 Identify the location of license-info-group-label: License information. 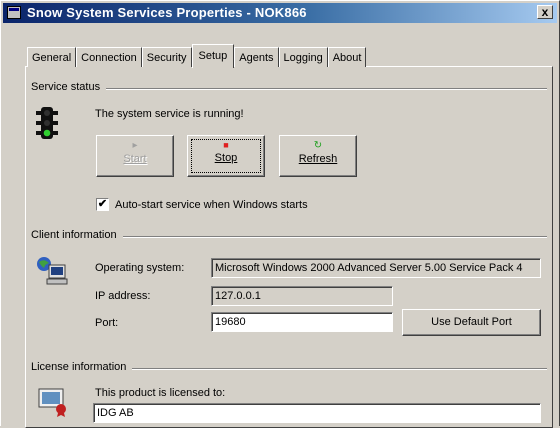
(82, 367).